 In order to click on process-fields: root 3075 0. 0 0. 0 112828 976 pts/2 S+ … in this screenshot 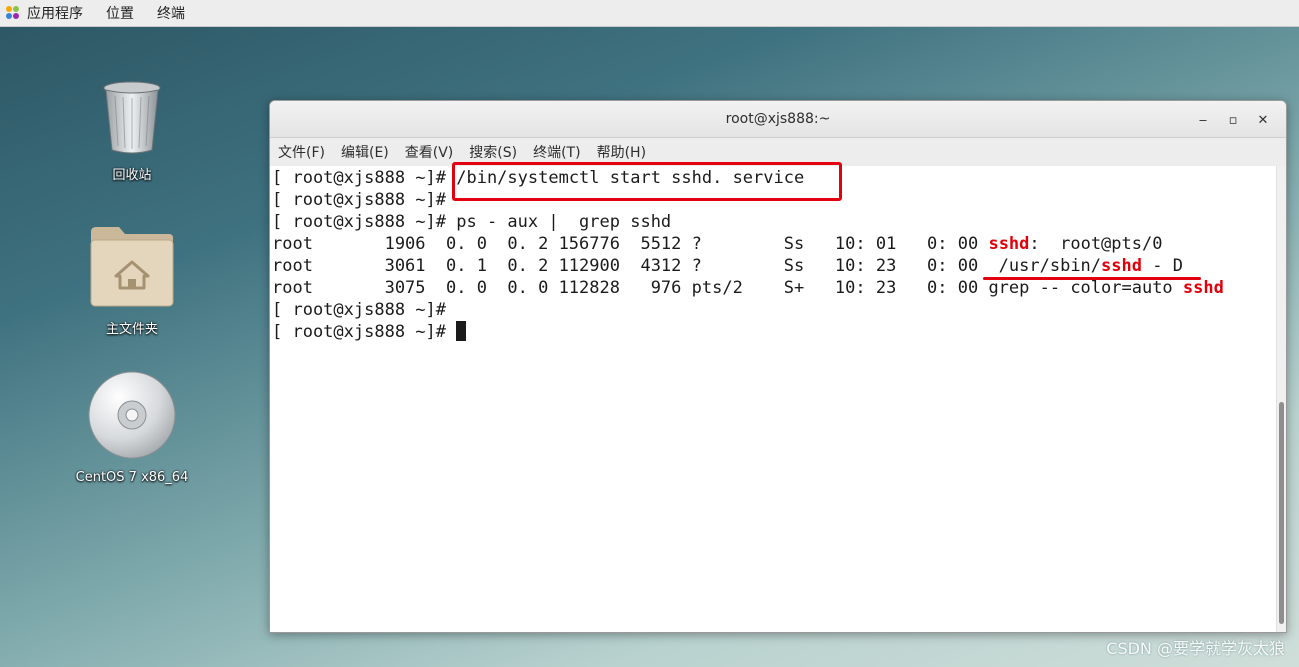, I will do `click(727, 288)`.